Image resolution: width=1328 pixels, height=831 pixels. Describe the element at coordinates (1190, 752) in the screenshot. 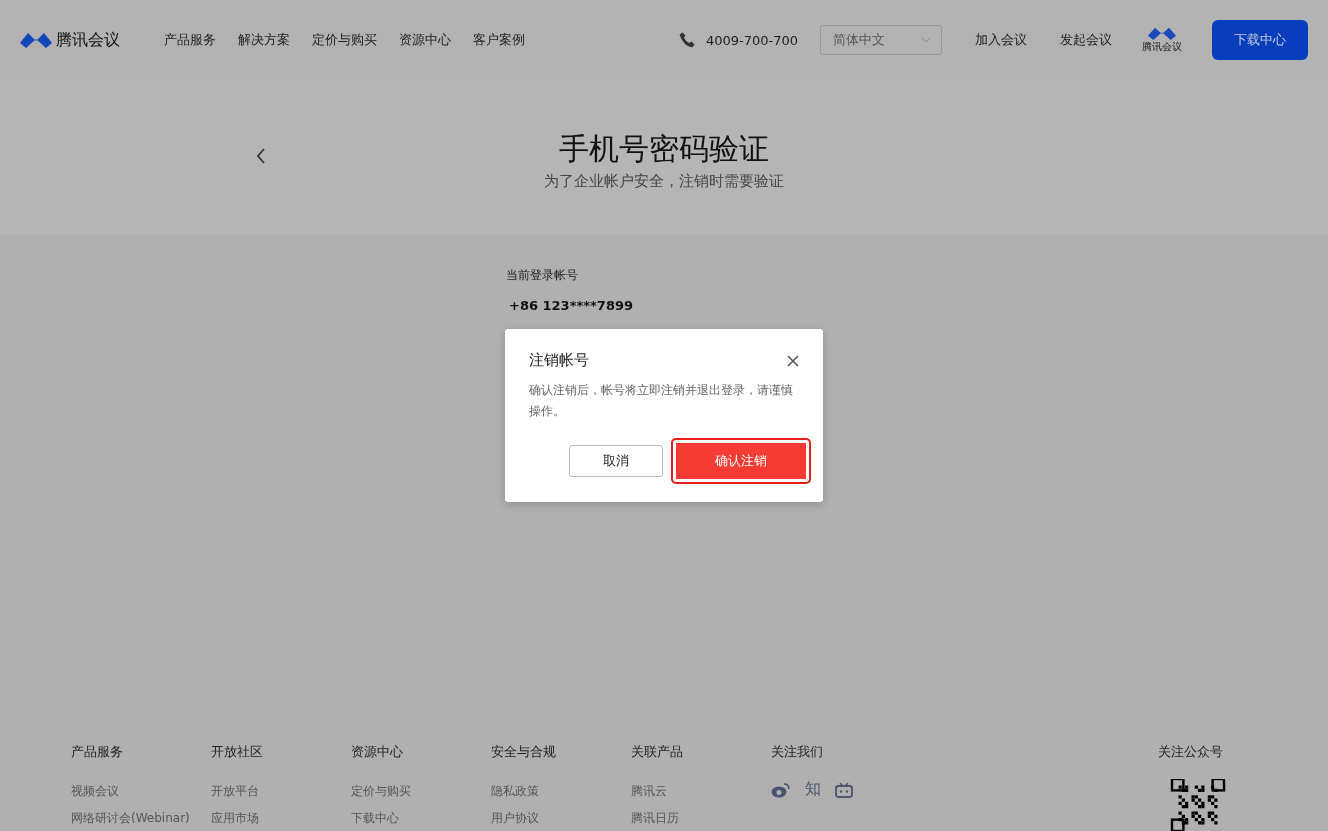

I see `footer-heading: 关注公众号` at that location.